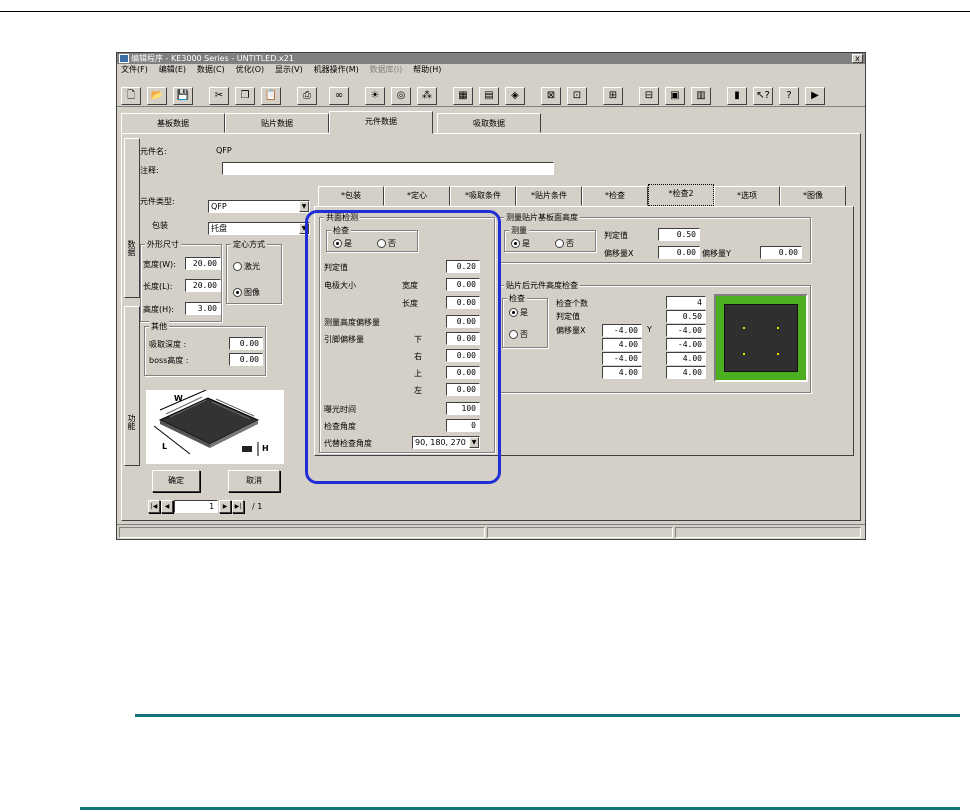  Describe the element at coordinates (246, 359) in the screenshot. I see `boss-height-input: 0.00` at that location.